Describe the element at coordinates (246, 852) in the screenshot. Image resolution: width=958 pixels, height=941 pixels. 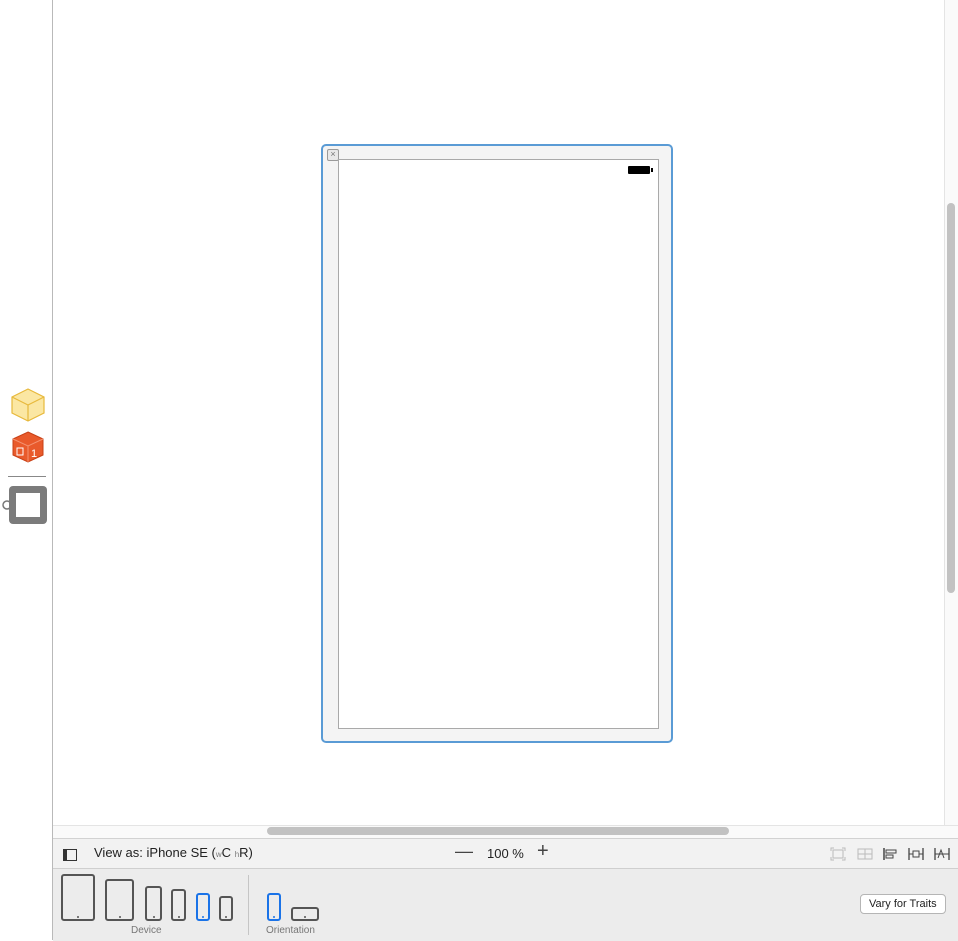
I see `height-class: R)` at that location.